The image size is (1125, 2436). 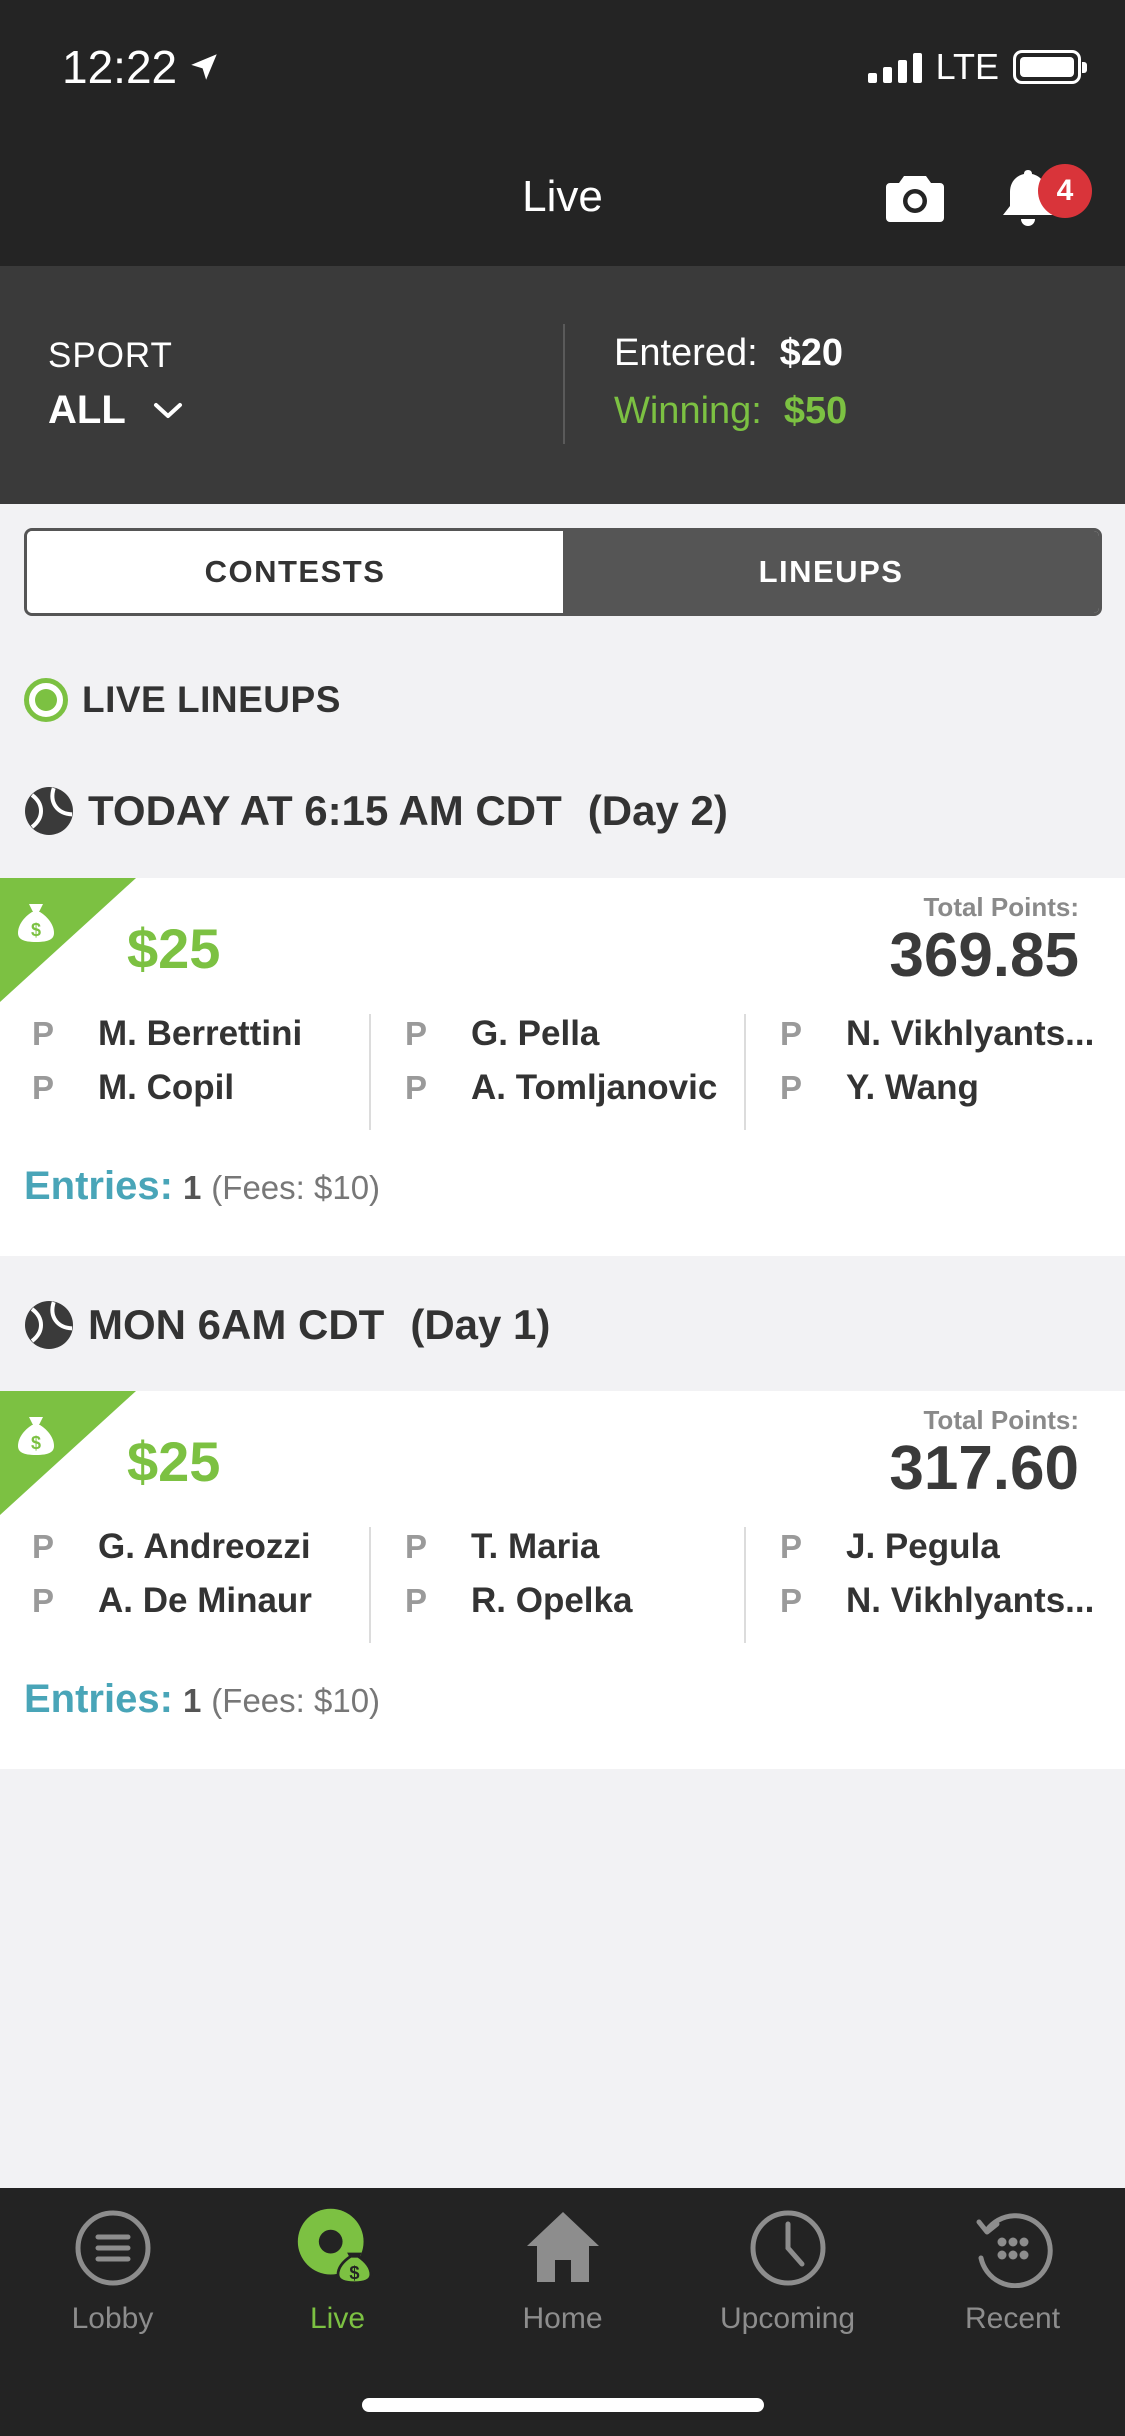 I want to click on status-time: 12:22, so click(x=141, y=67).